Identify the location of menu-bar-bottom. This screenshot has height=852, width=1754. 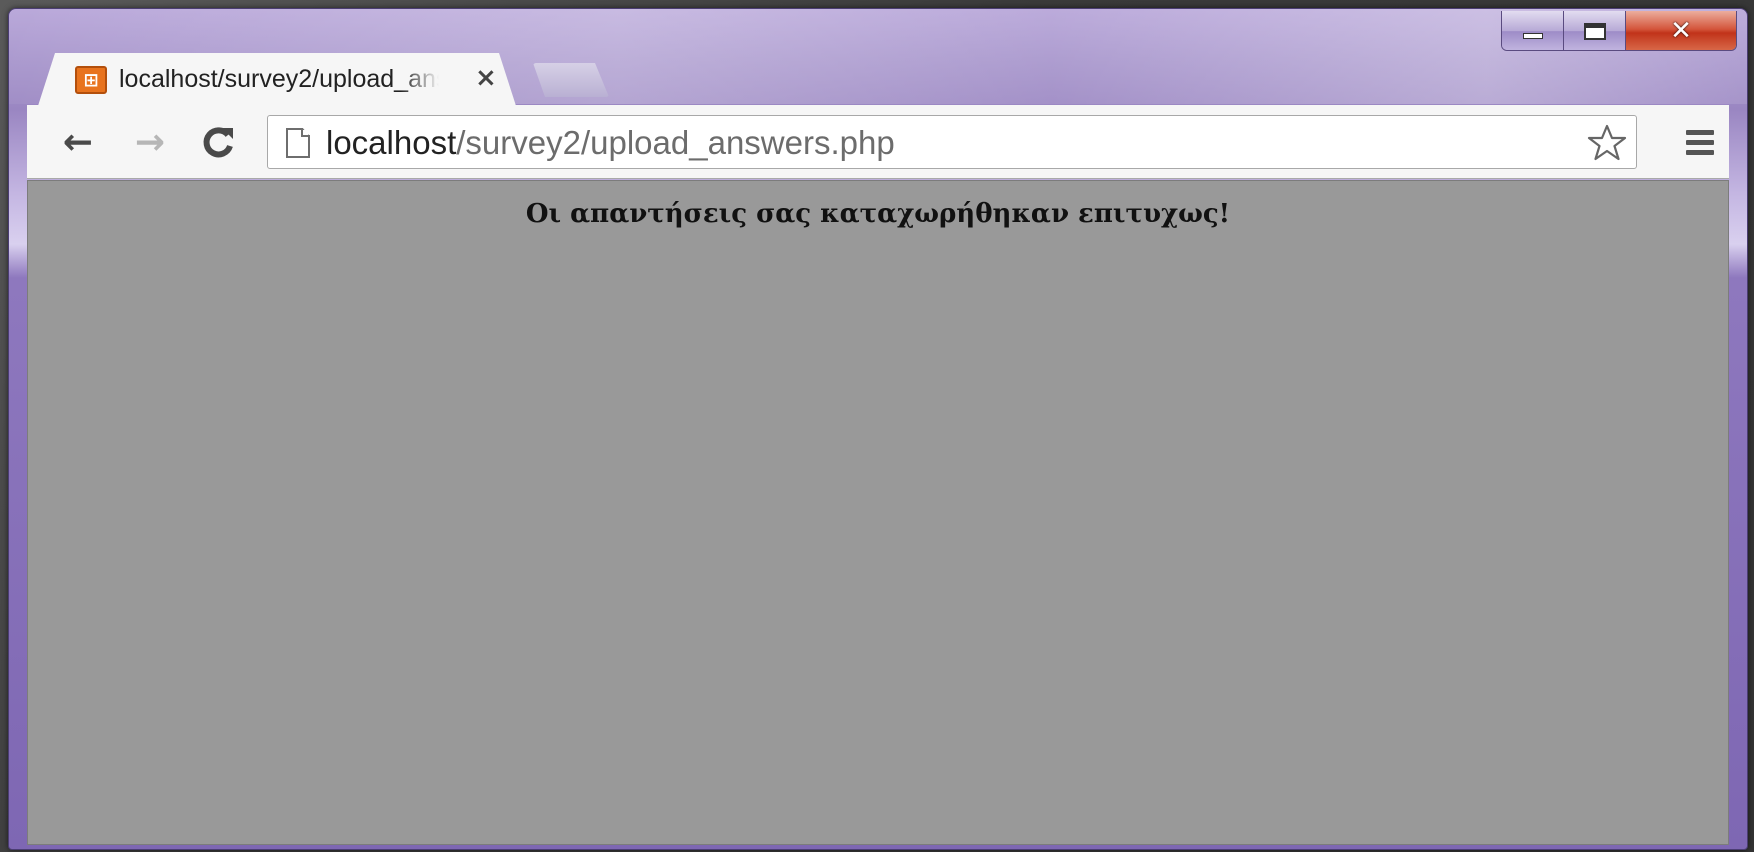
(1700, 152).